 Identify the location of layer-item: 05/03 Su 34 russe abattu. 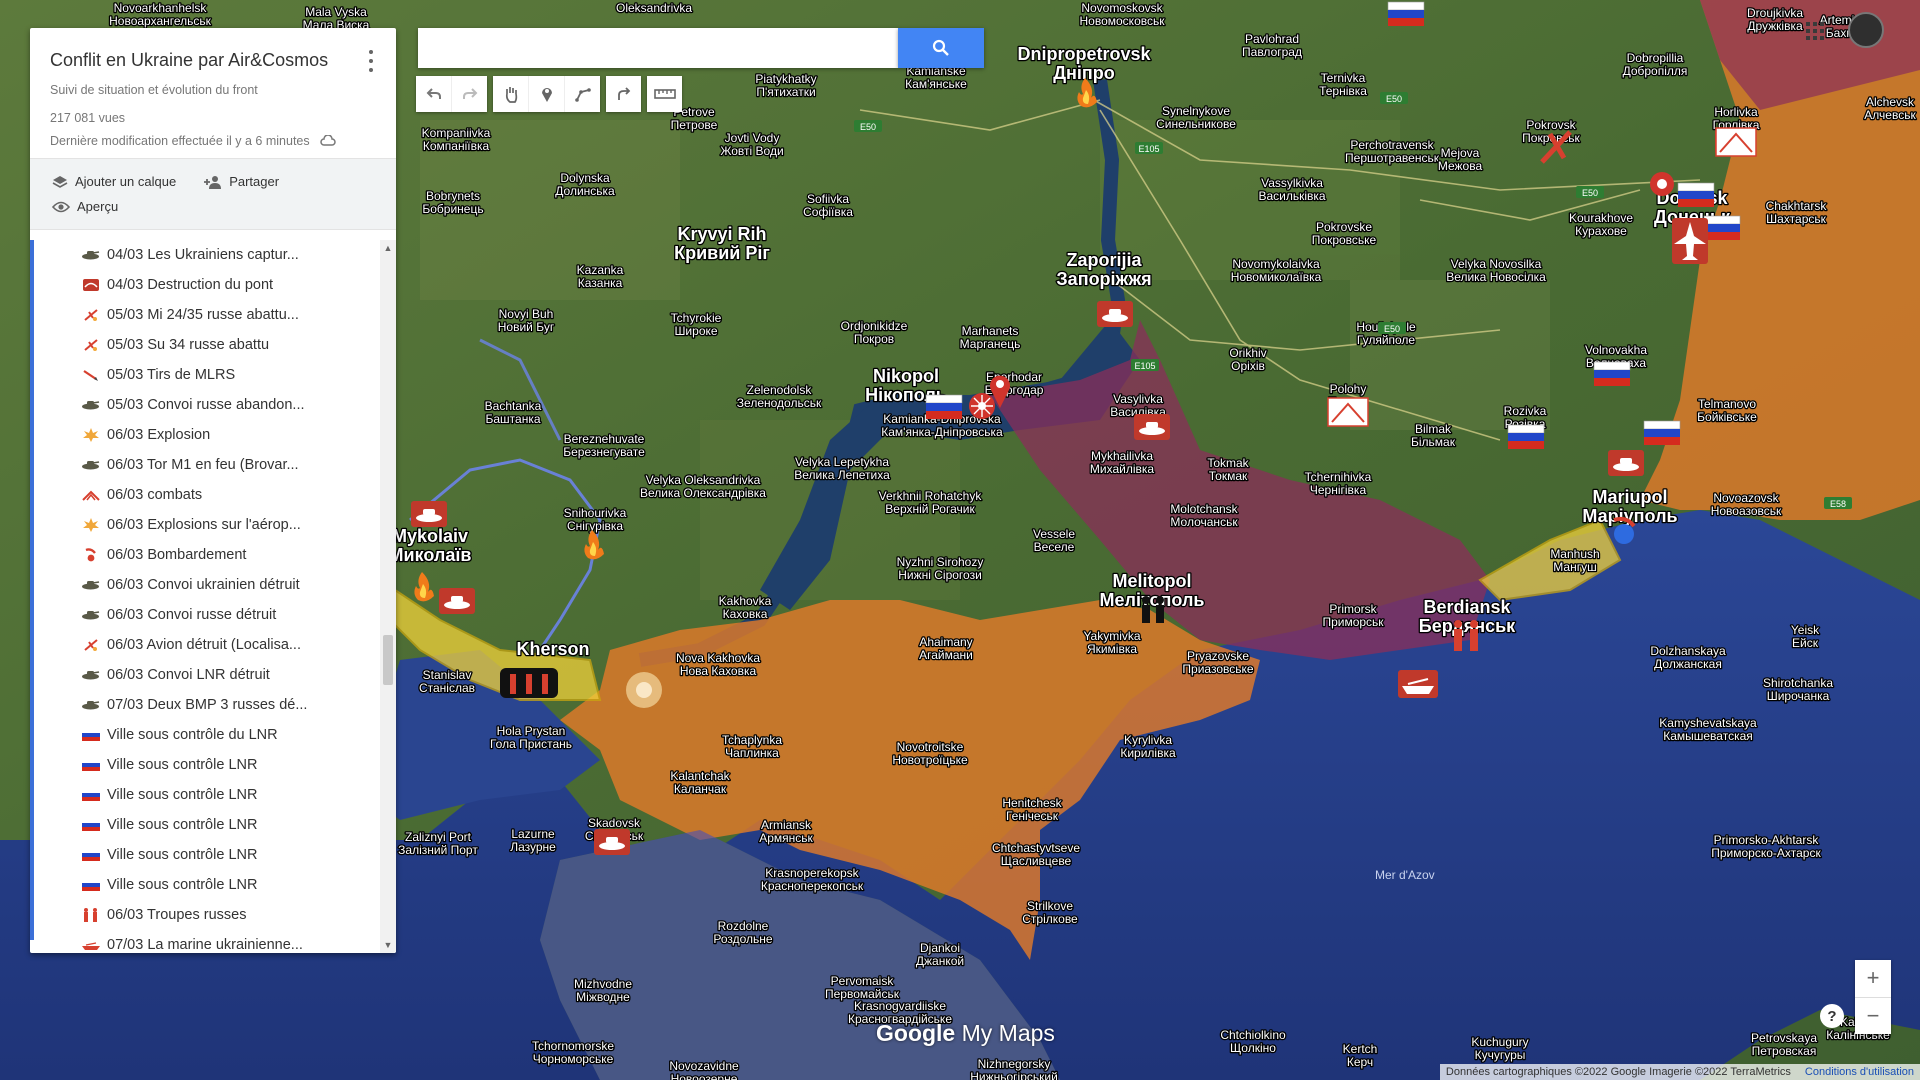
(205, 345).